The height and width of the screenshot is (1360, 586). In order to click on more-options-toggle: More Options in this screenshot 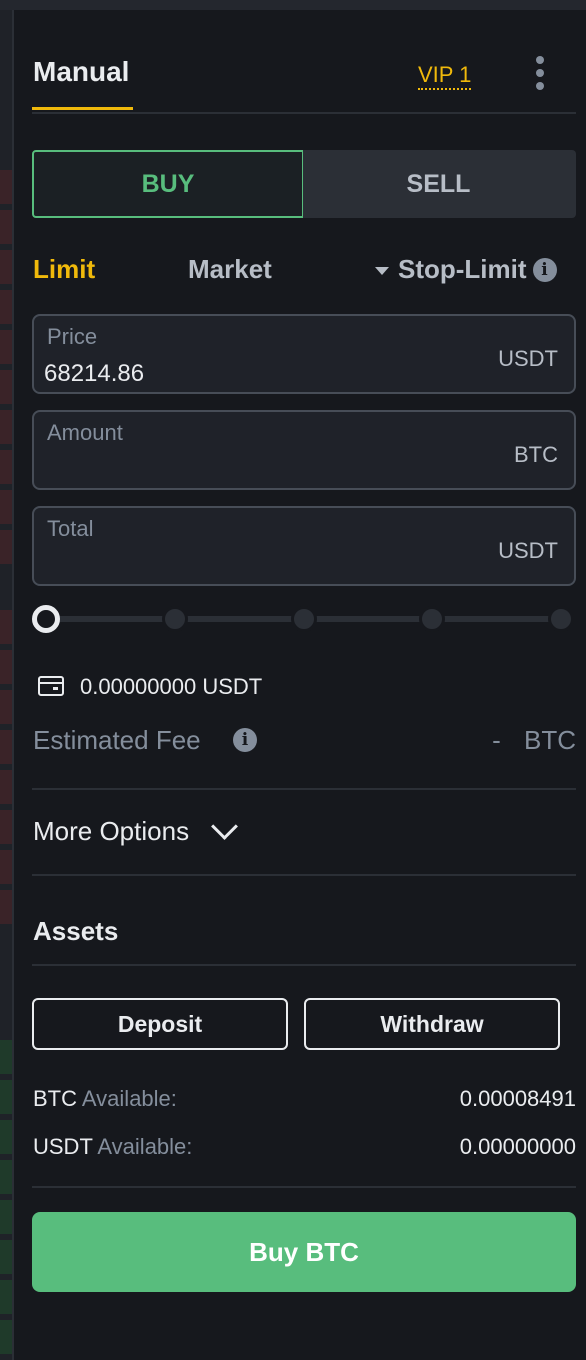, I will do `click(136, 830)`.